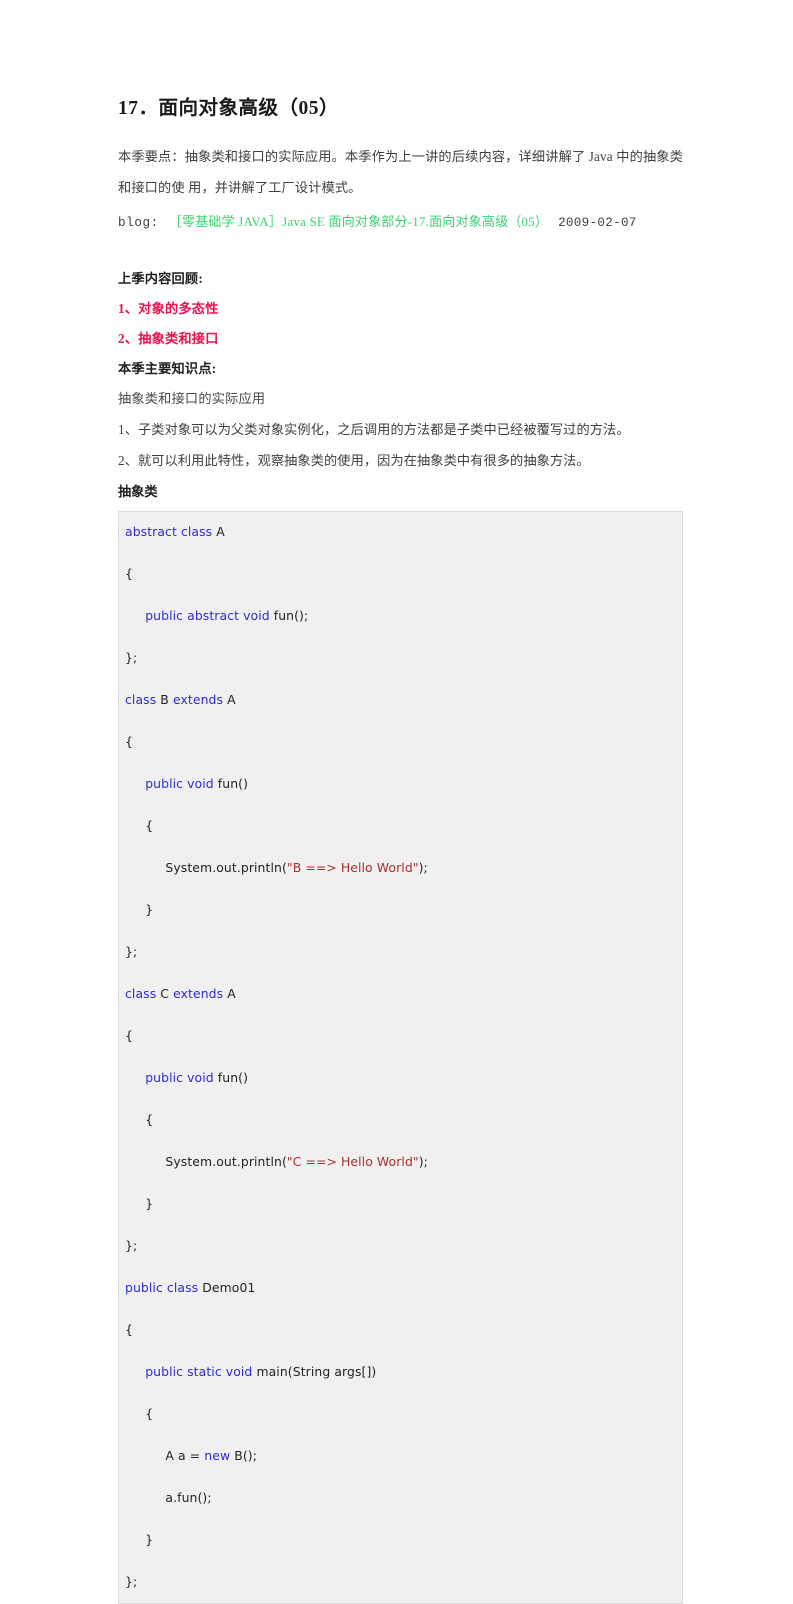 The height and width of the screenshot is (1604, 793). Describe the element at coordinates (168, 1498) in the screenshot. I see `code-token: a.fun();` at that location.